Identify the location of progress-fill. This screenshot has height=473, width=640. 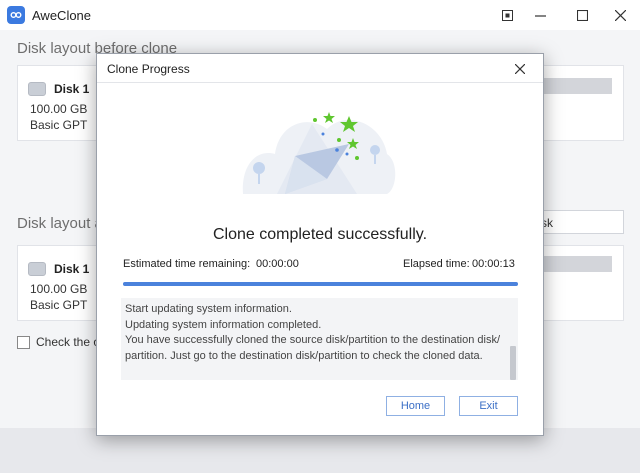
(320, 284).